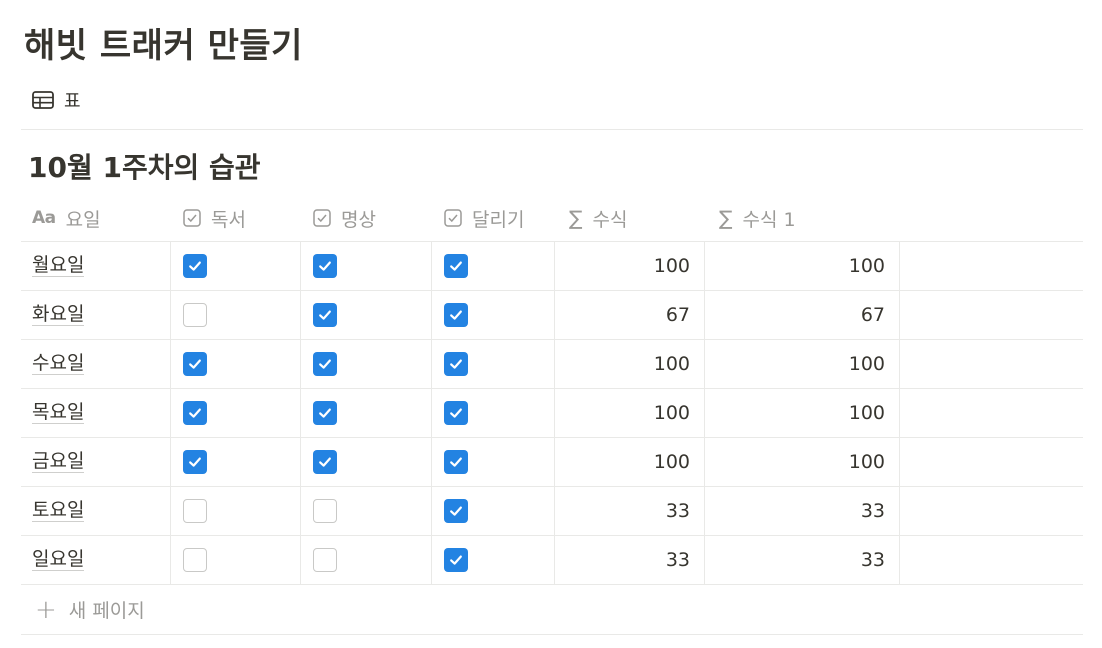 The width and height of the screenshot is (1102, 648). What do you see at coordinates (96, 560) in the screenshot?
I see `day-cell: 일요일` at bounding box center [96, 560].